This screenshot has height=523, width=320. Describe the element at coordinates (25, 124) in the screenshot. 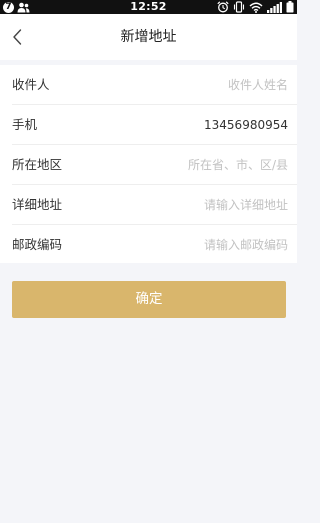

I see `phone-label: 手机` at that location.